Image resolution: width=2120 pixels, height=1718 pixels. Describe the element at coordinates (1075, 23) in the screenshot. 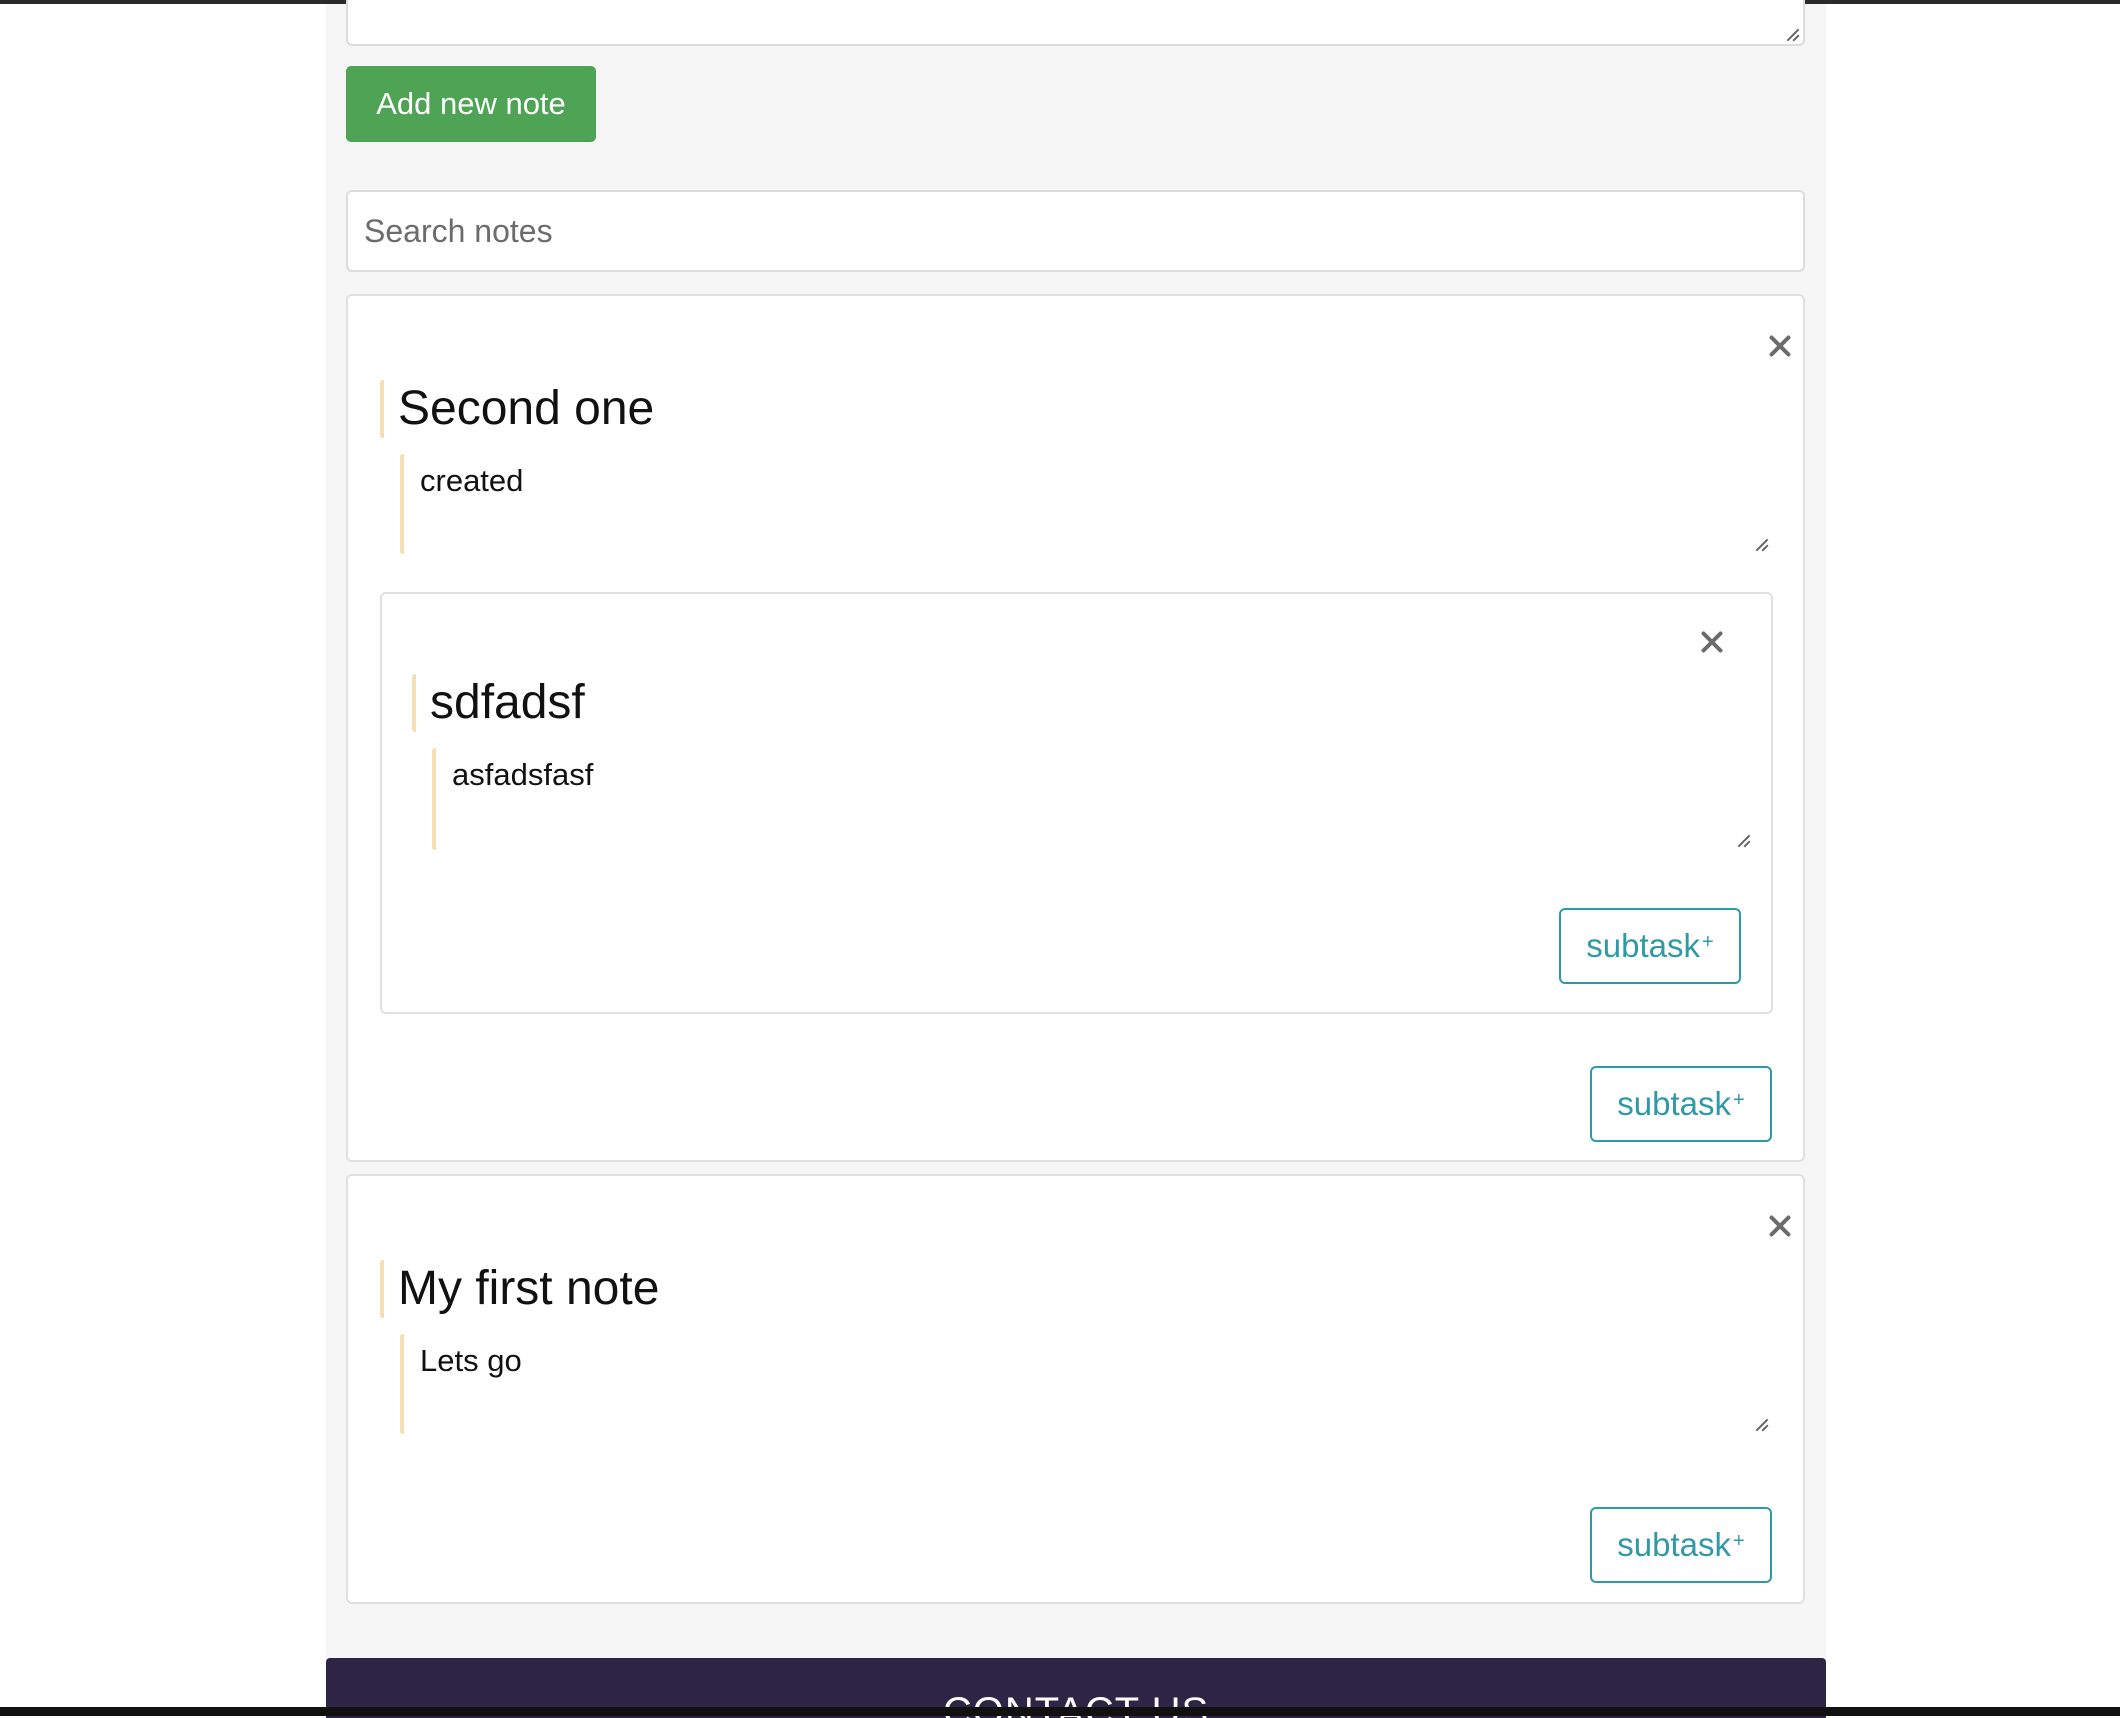

I see `new-note-textarea` at that location.